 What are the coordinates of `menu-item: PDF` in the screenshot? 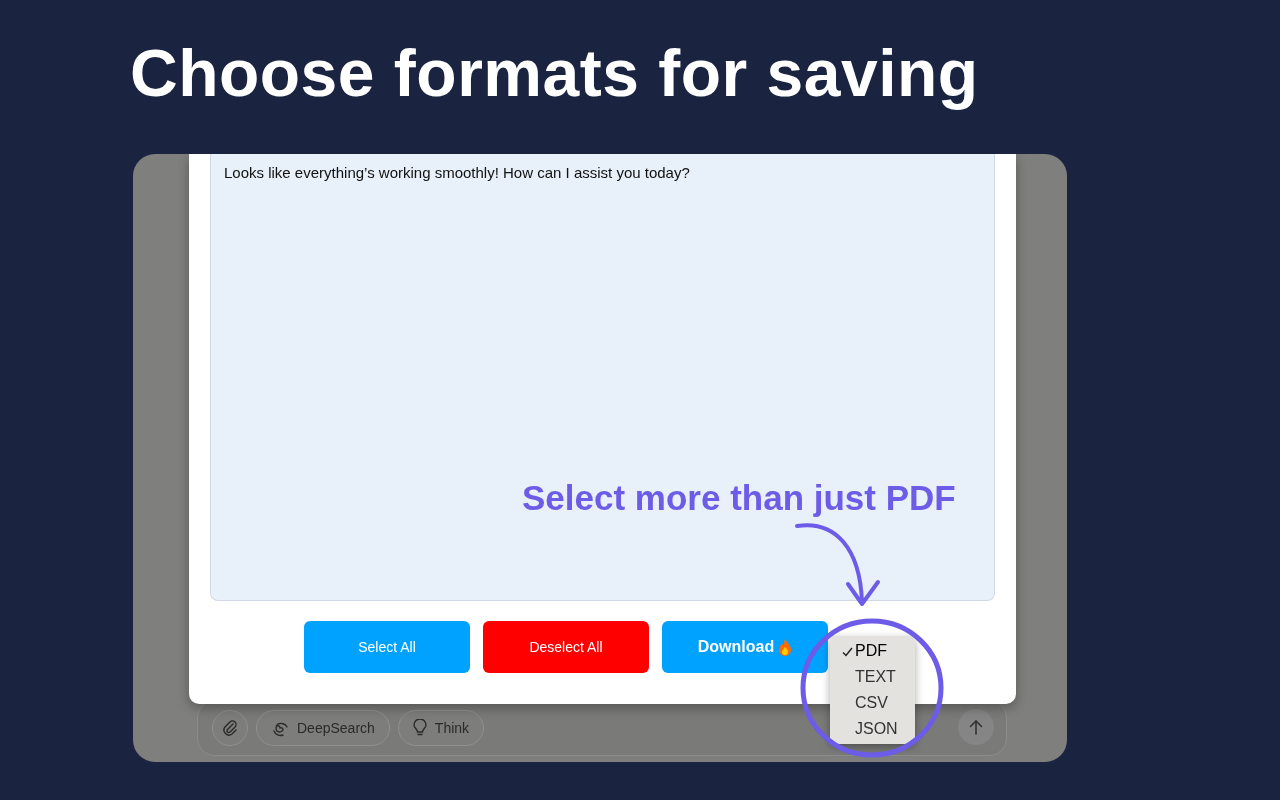 It's located at (872, 651).